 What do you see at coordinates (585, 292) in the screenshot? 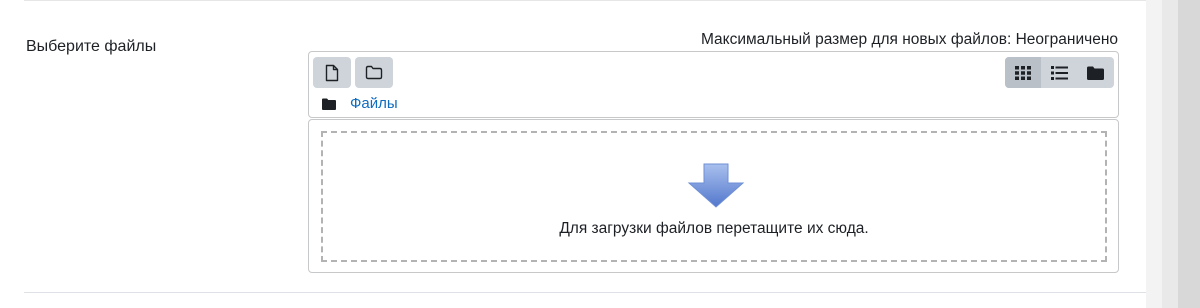
I see `bottom-divider` at bounding box center [585, 292].